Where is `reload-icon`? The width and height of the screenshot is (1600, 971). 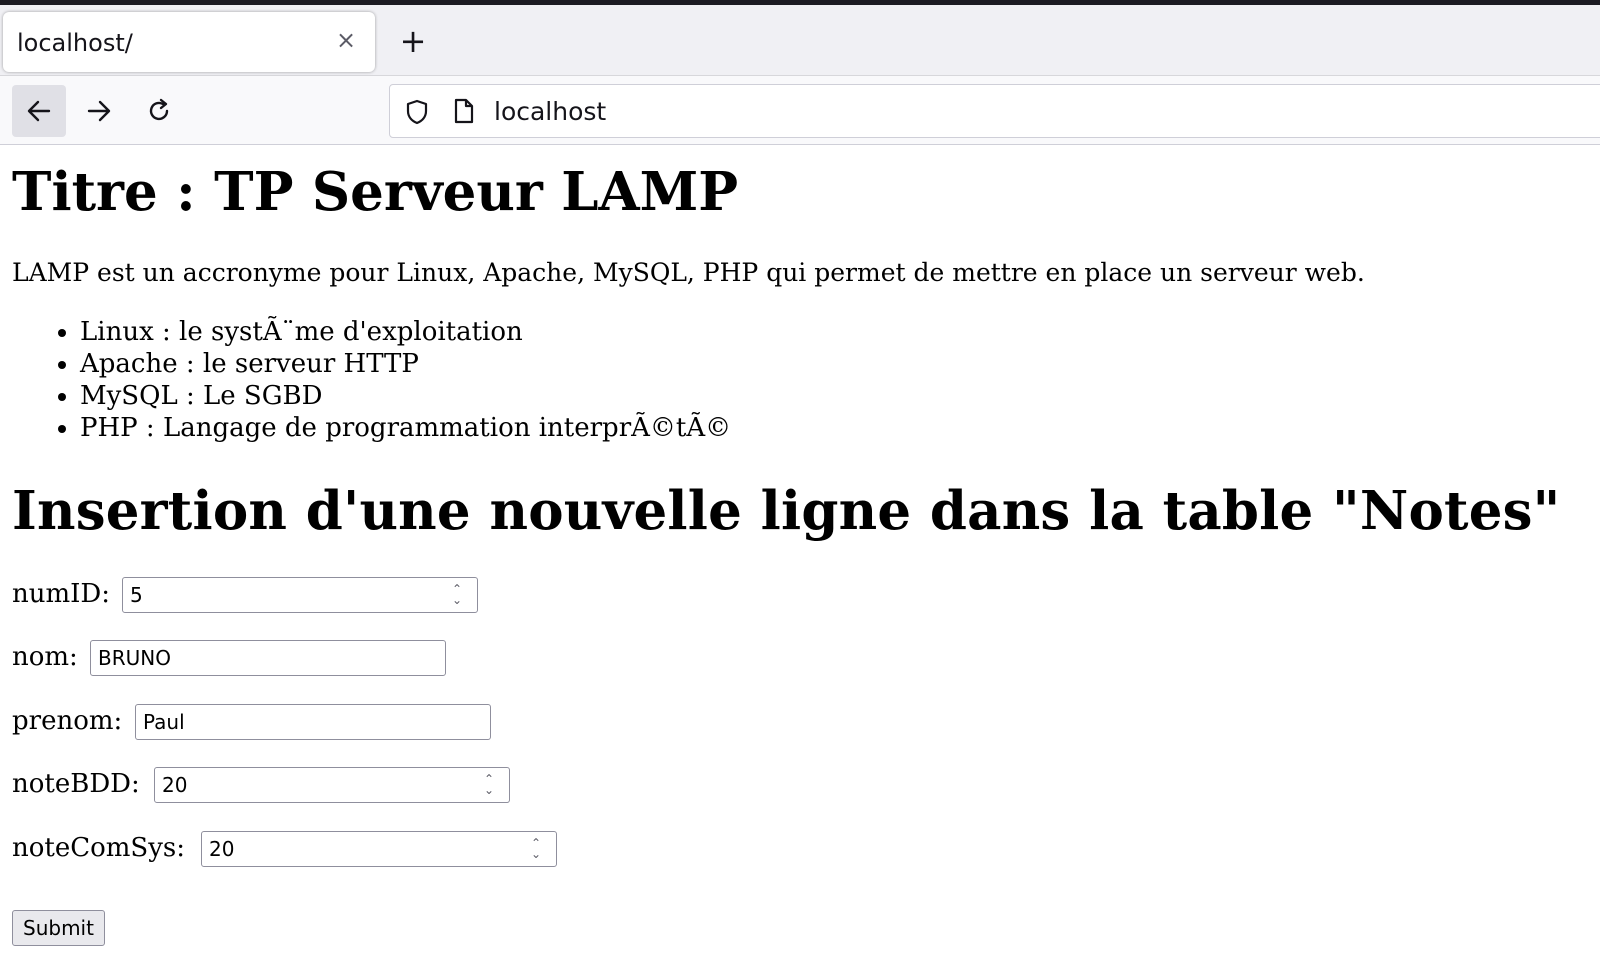 reload-icon is located at coordinates (159, 109).